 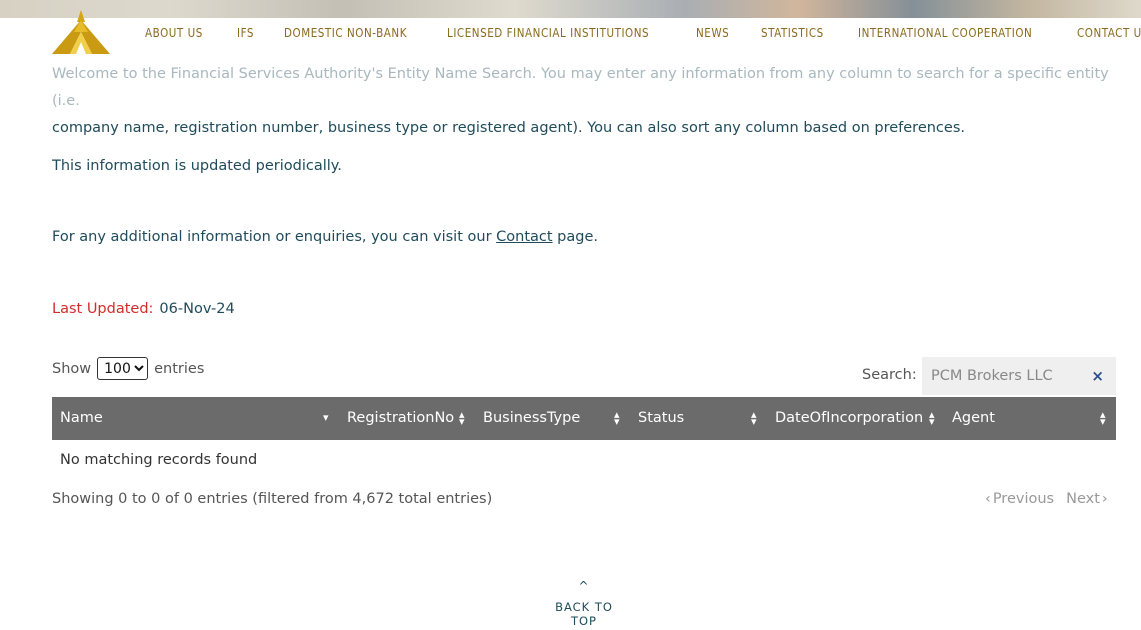 What do you see at coordinates (1002, 376) in the screenshot?
I see `search-input` at bounding box center [1002, 376].